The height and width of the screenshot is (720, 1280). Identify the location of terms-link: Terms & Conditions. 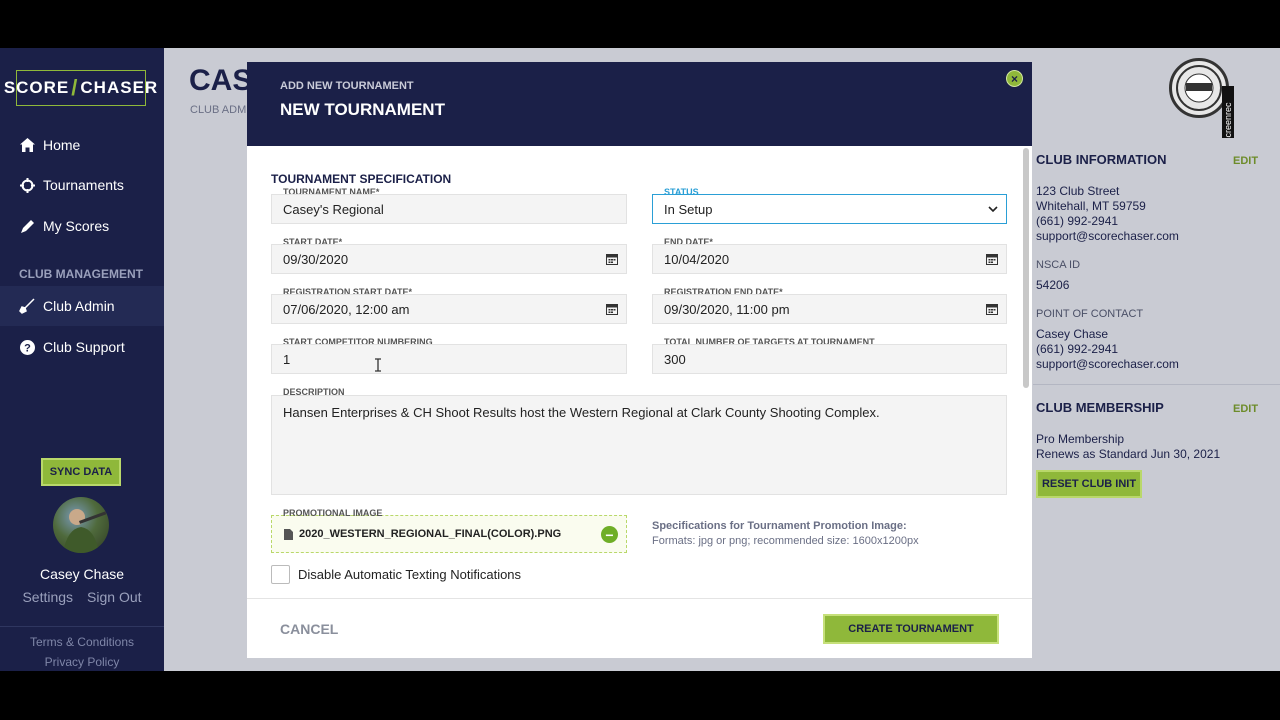
(82, 642).